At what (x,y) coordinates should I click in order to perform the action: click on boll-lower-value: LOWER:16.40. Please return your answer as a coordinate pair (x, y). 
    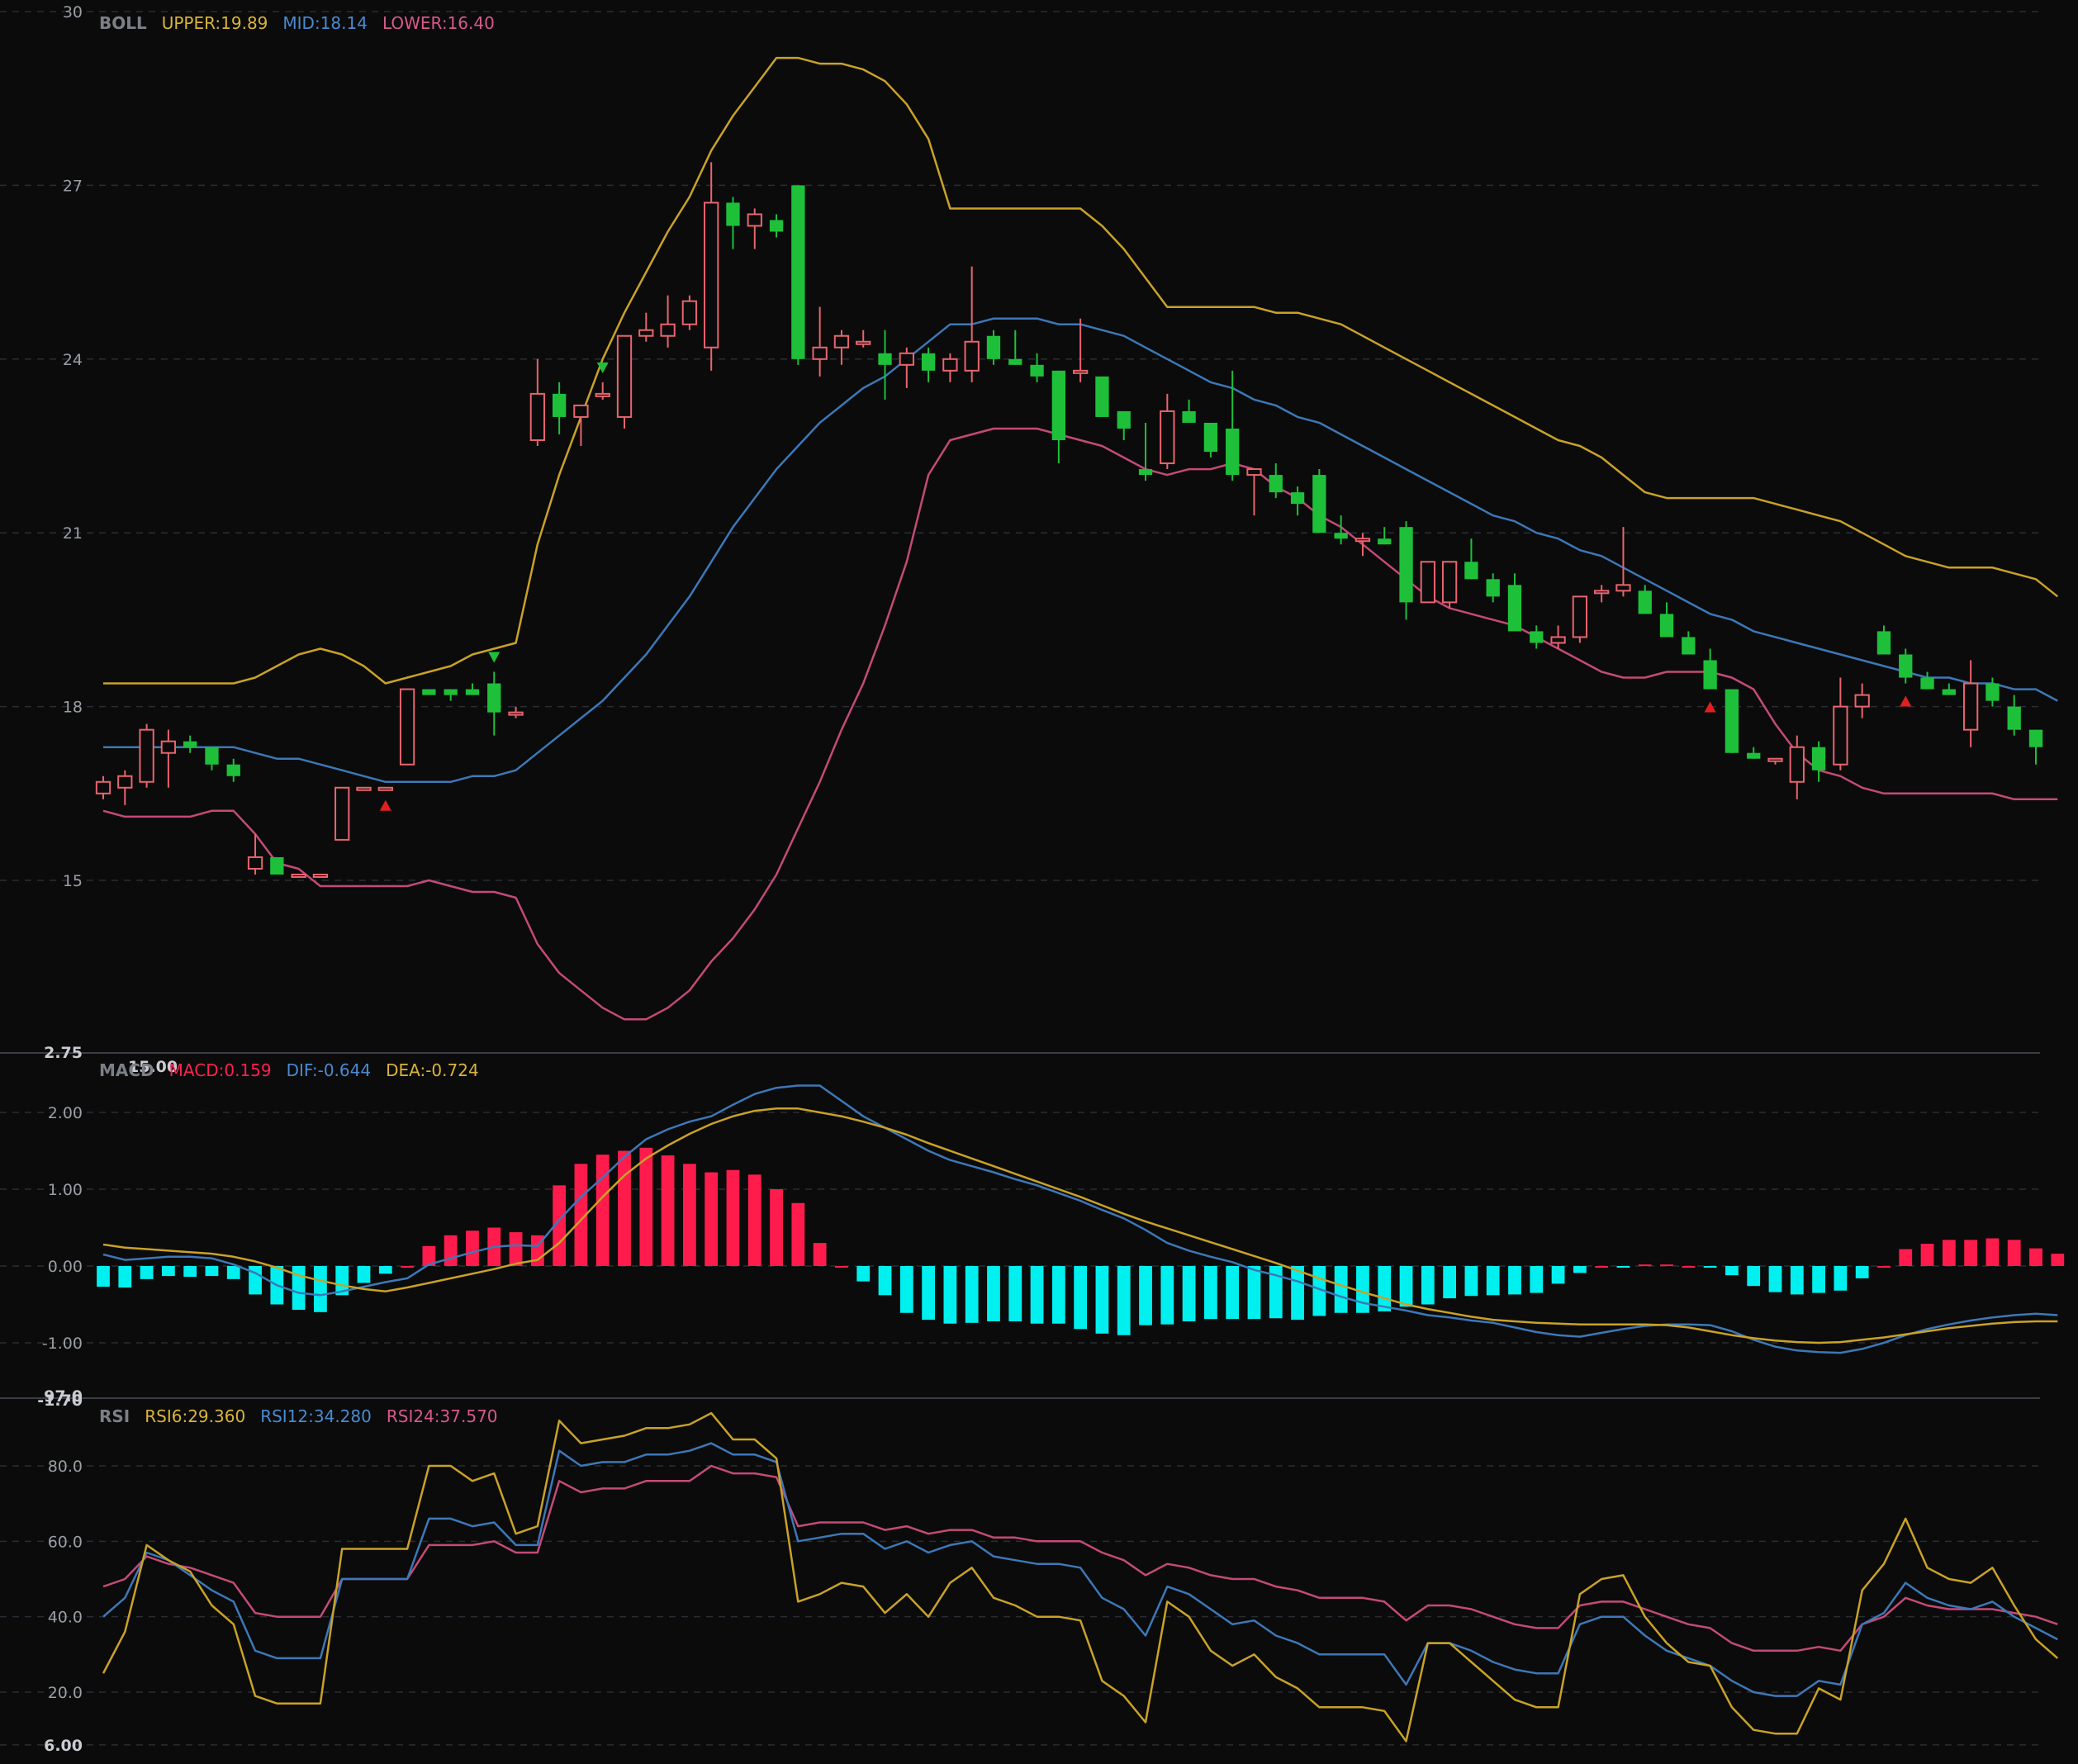
    Looking at the image, I should click on (438, 23).